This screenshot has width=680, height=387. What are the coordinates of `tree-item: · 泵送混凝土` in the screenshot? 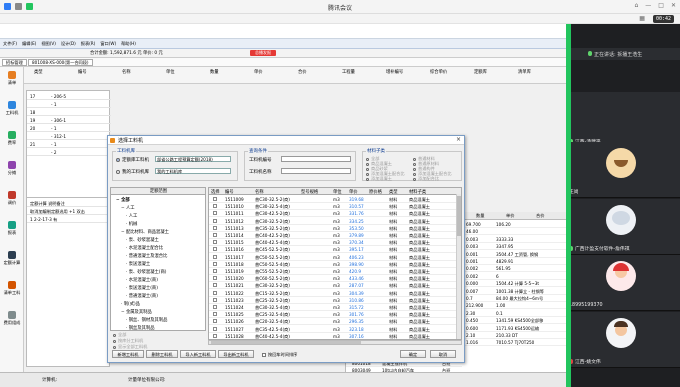 It's located at (138, 264).